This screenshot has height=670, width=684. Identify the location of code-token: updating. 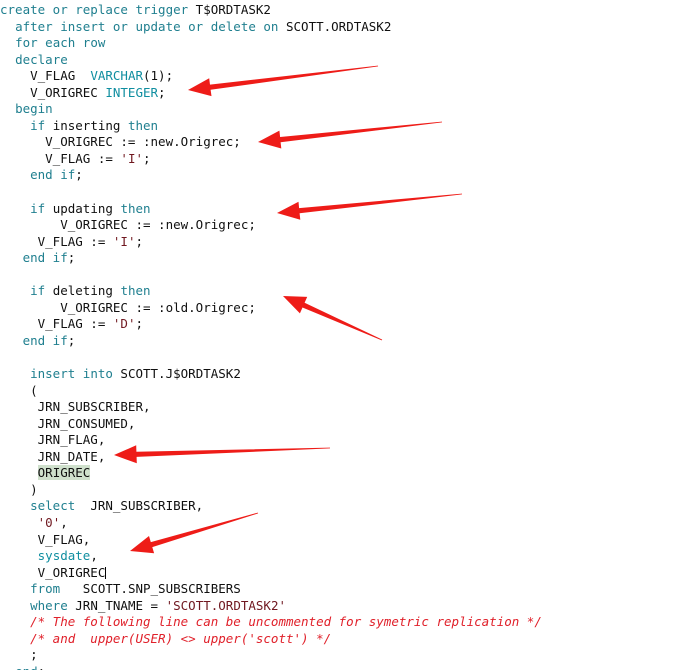
(83, 208).